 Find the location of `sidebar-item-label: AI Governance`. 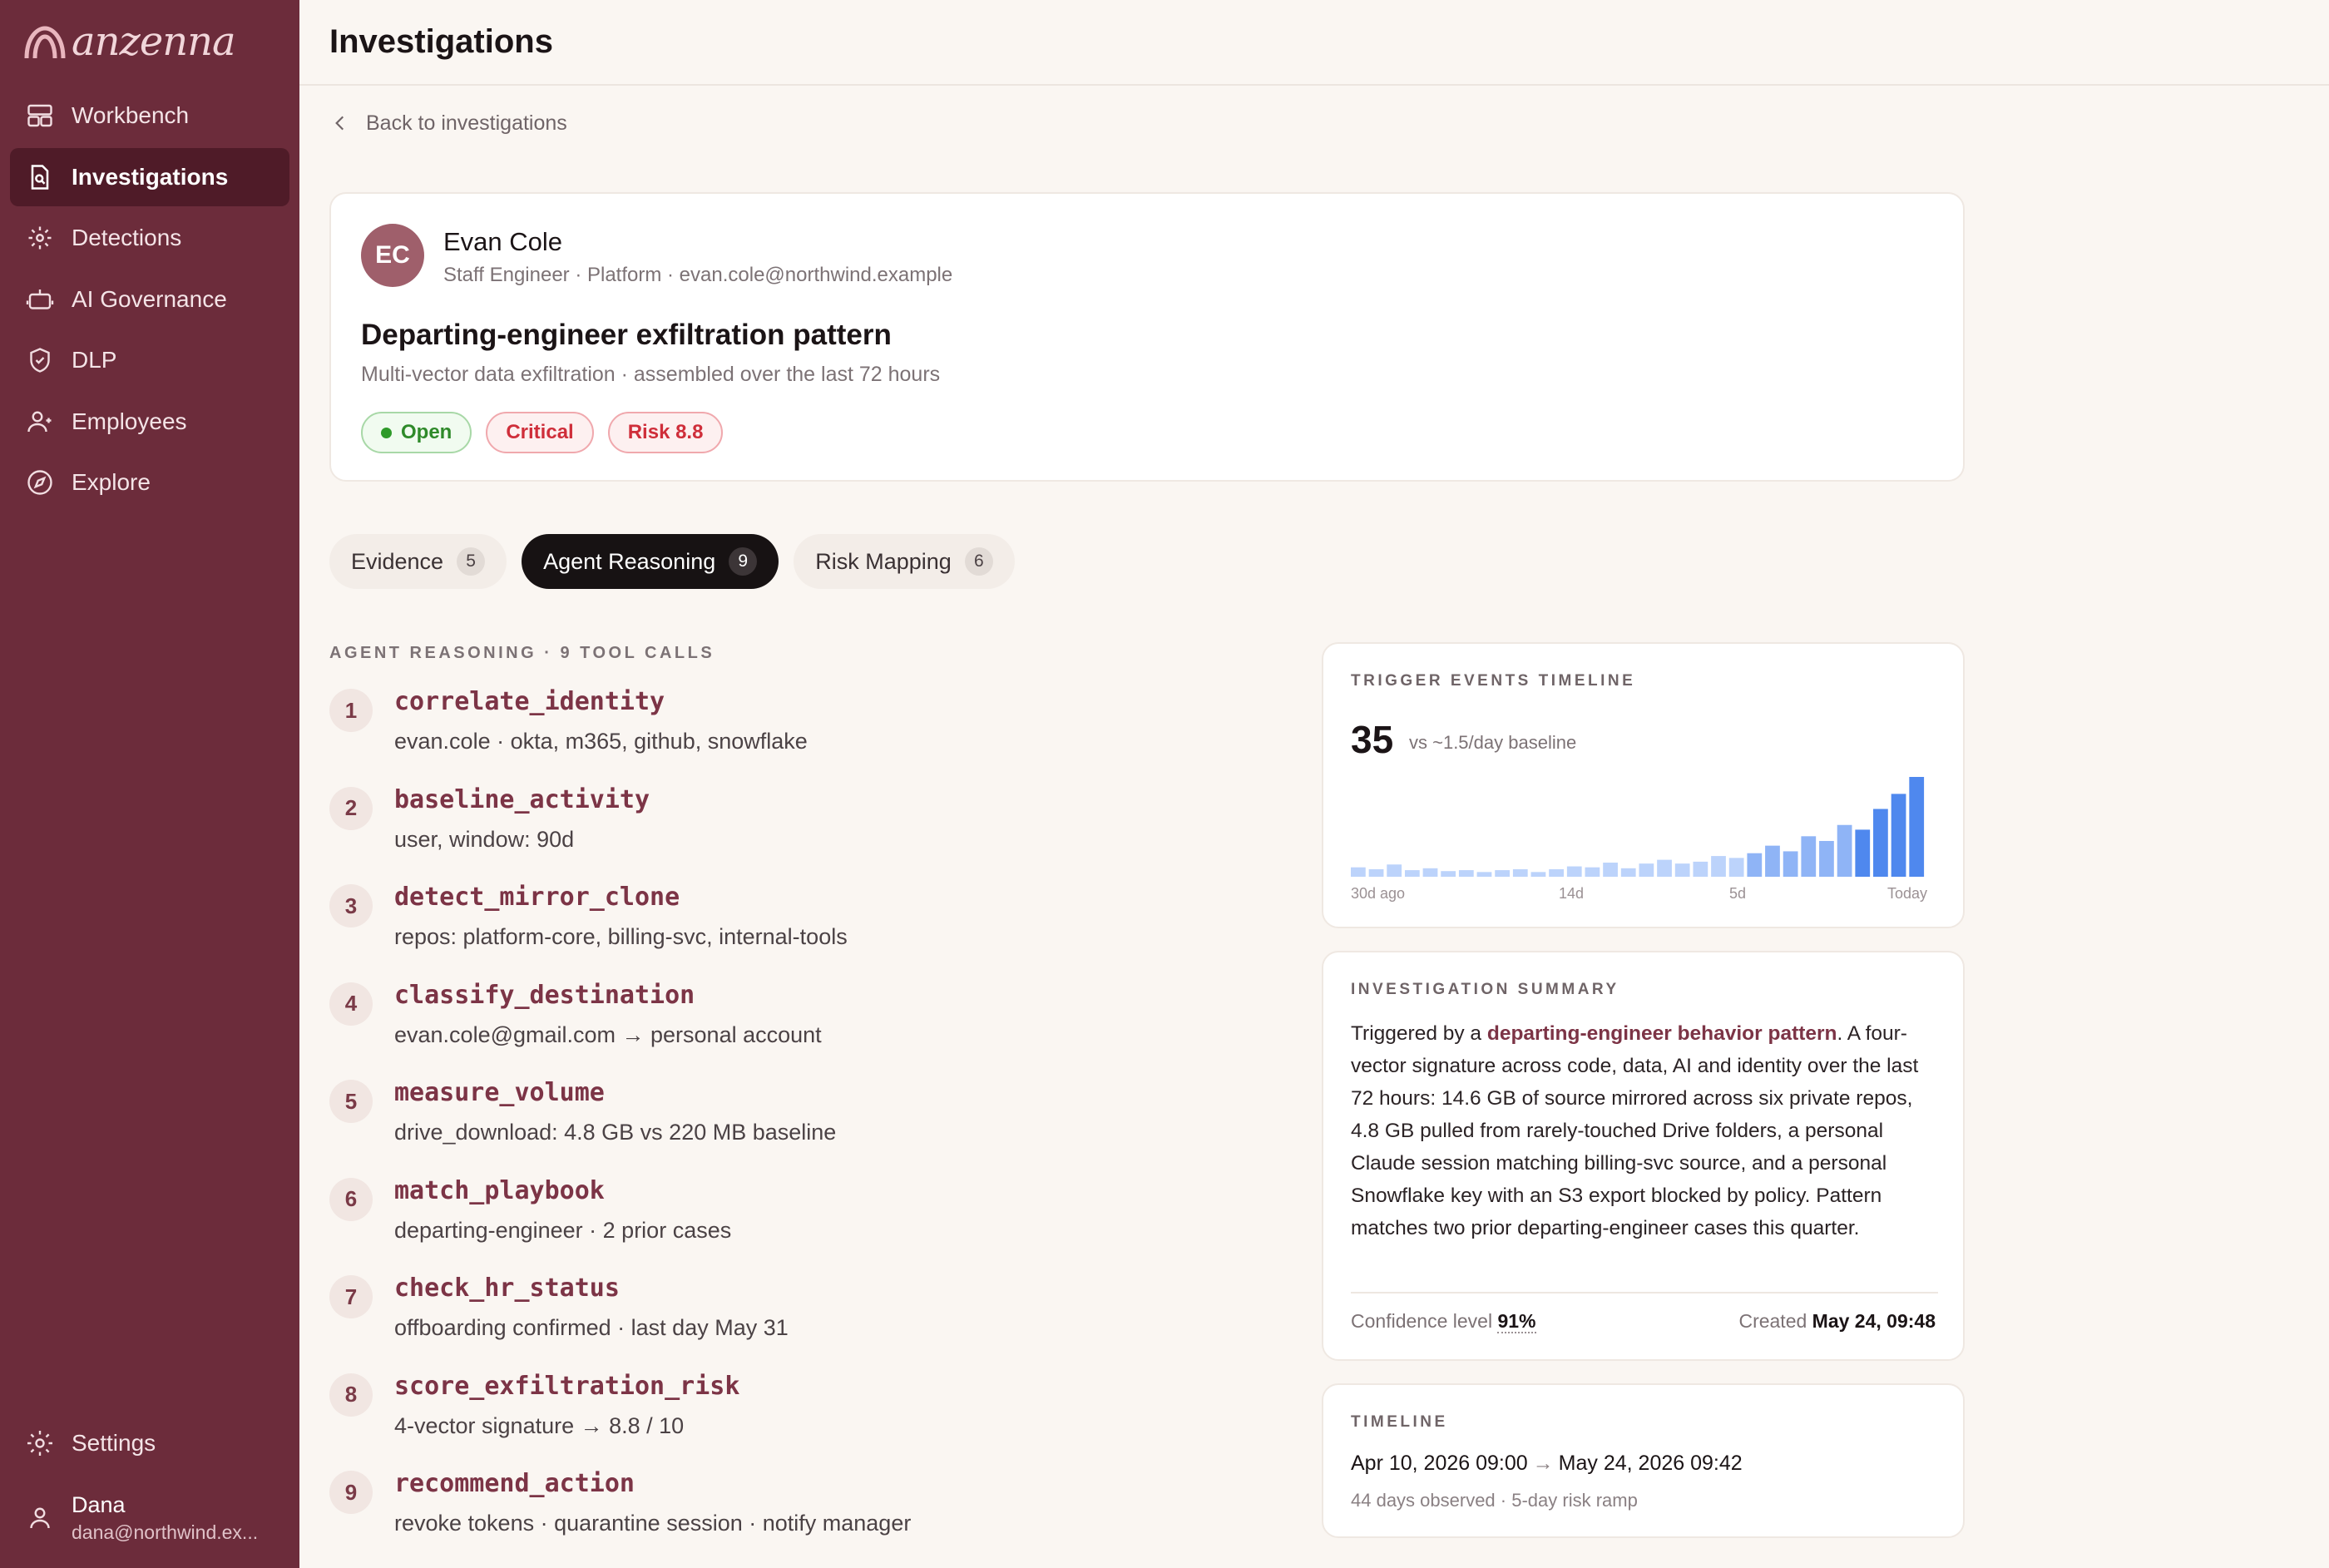

sidebar-item-label: AI Governance is located at coordinates (149, 298).